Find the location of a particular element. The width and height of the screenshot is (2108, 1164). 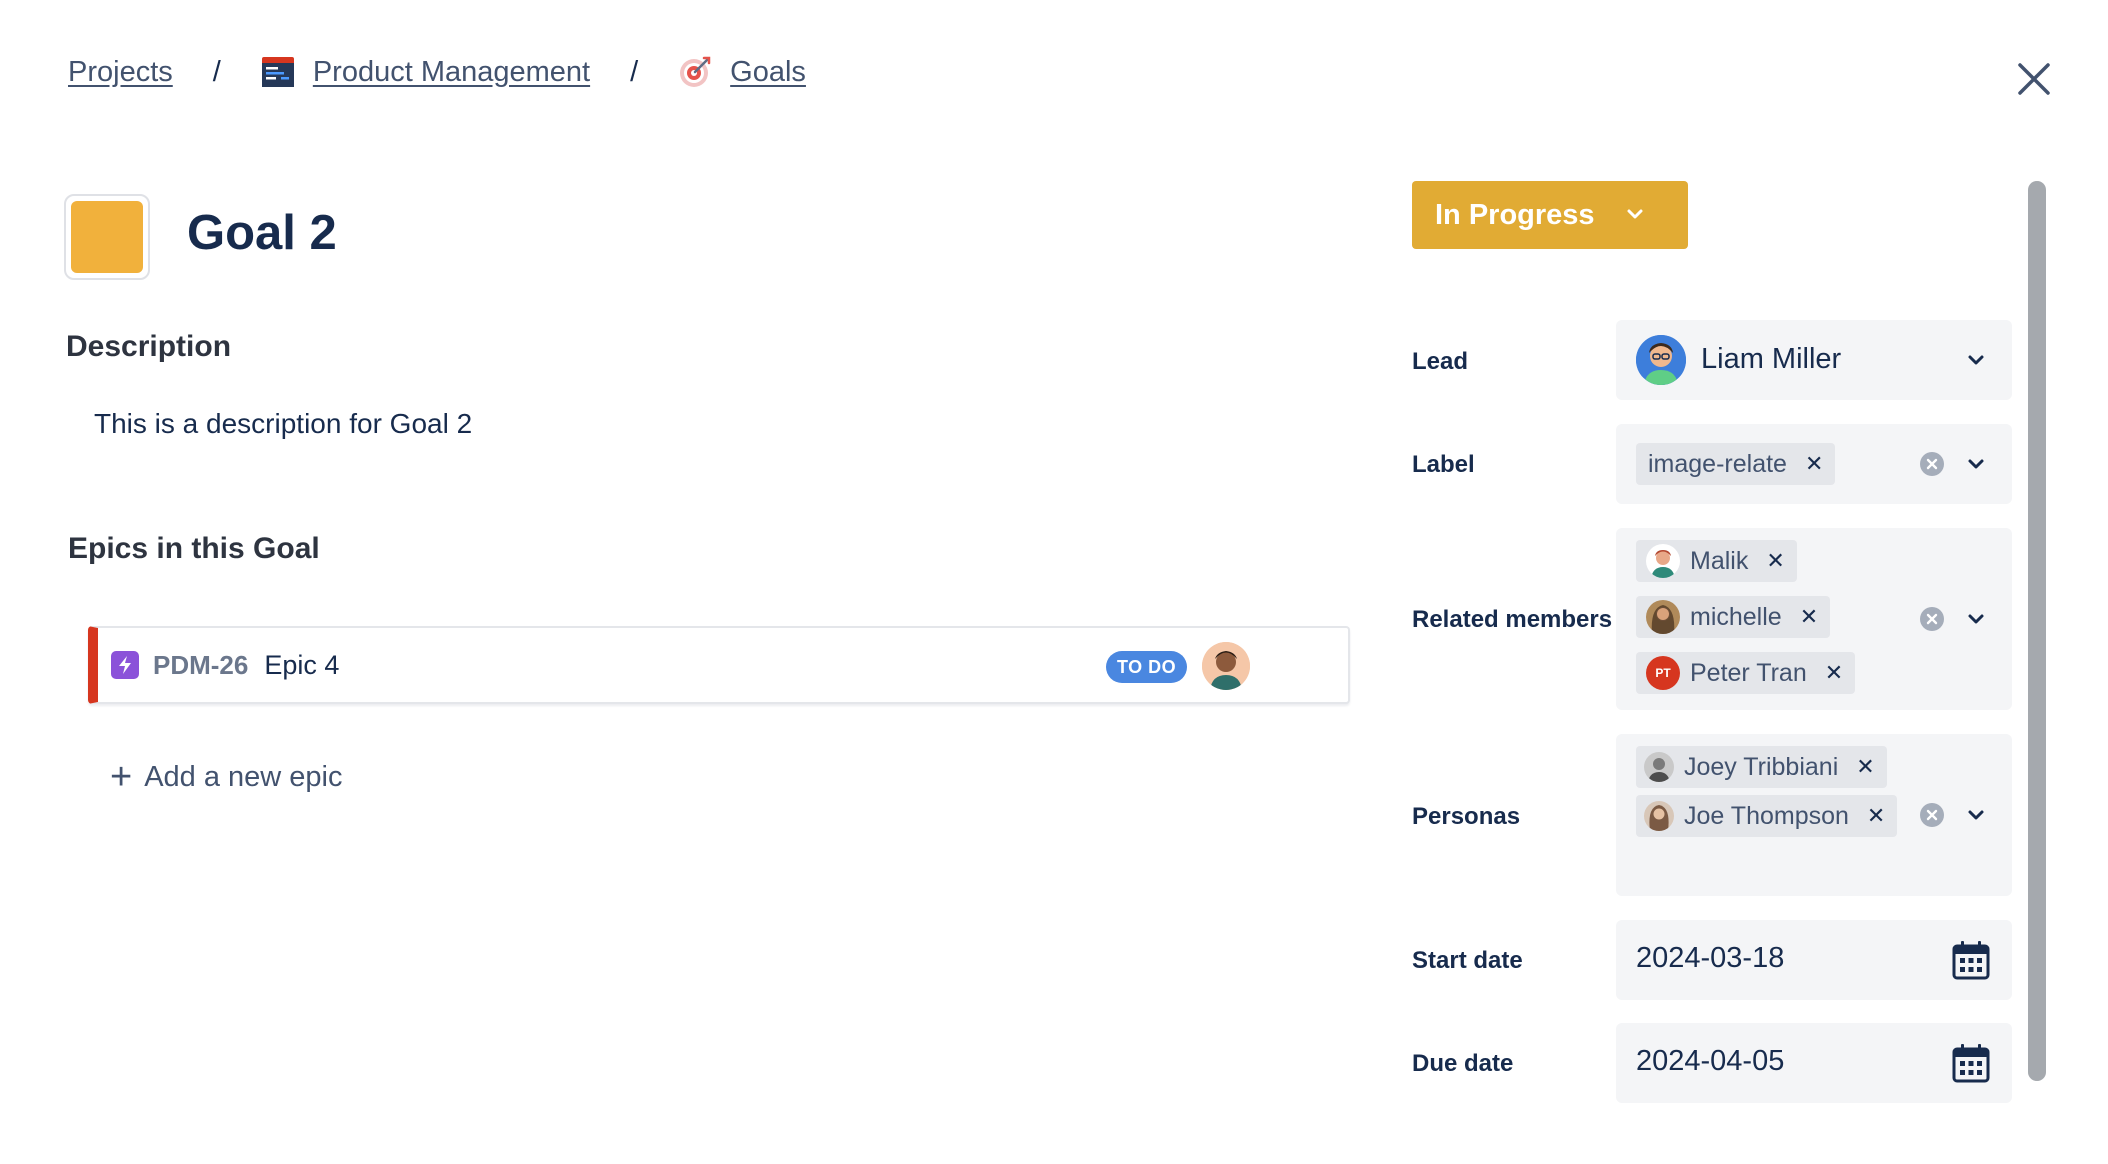

persona-tag: Joe Thompson ✕ is located at coordinates (1767, 816).